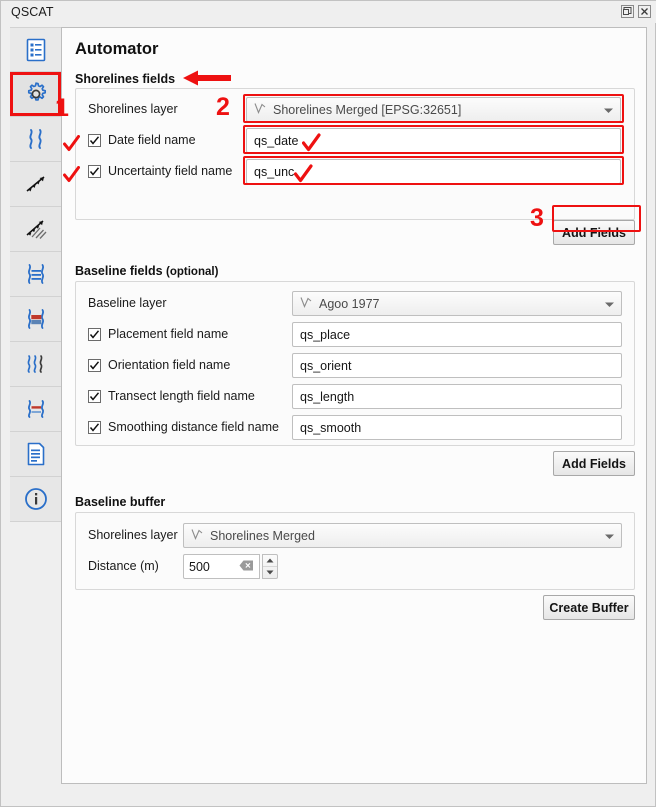 This screenshot has width=656, height=807. I want to click on baseline-icon, so click(36, 184).